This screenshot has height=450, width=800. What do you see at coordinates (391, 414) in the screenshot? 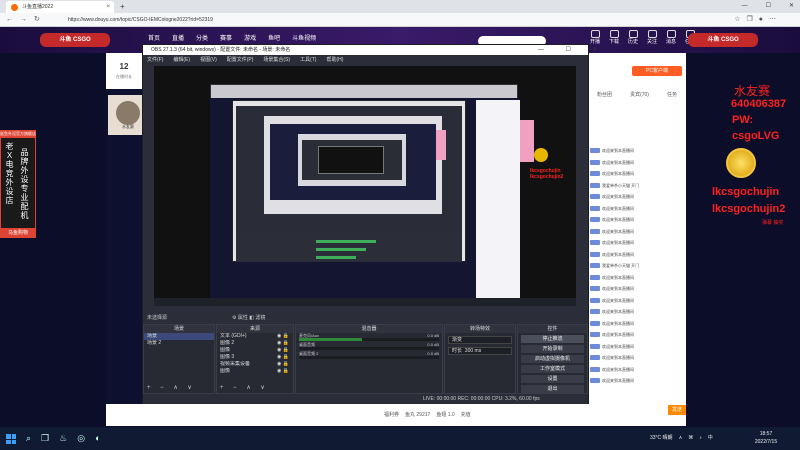
I see `gift-item: 福利券` at bounding box center [391, 414].